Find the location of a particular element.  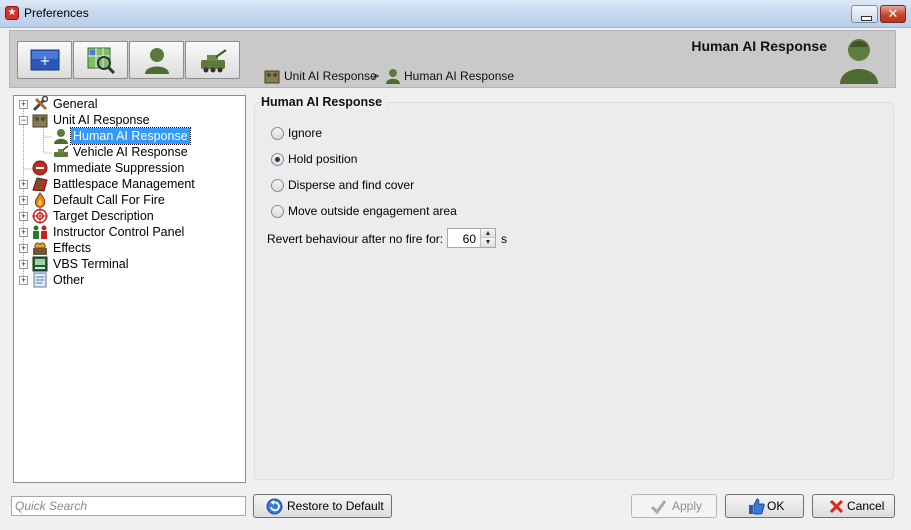

close-button: ✕ is located at coordinates (893, 14).